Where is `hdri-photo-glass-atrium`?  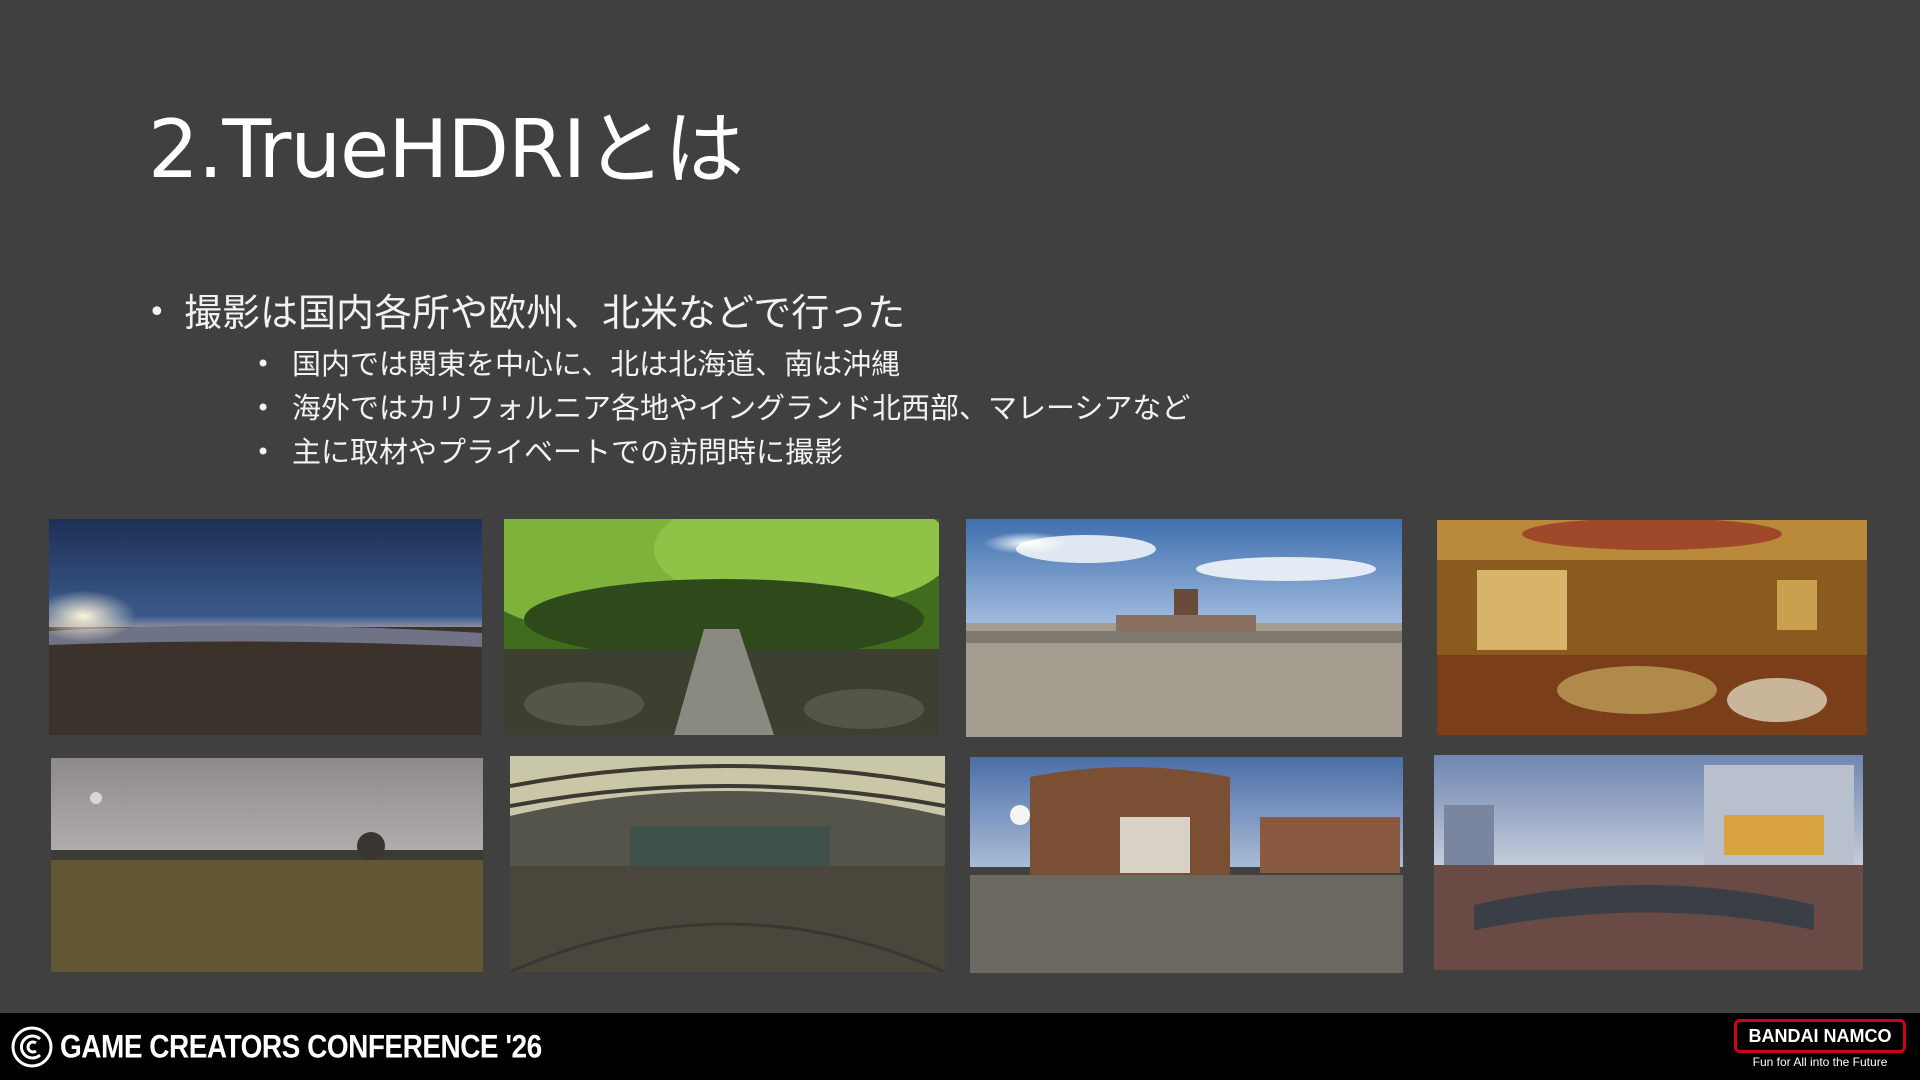 hdri-photo-glass-atrium is located at coordinates (727, 864).